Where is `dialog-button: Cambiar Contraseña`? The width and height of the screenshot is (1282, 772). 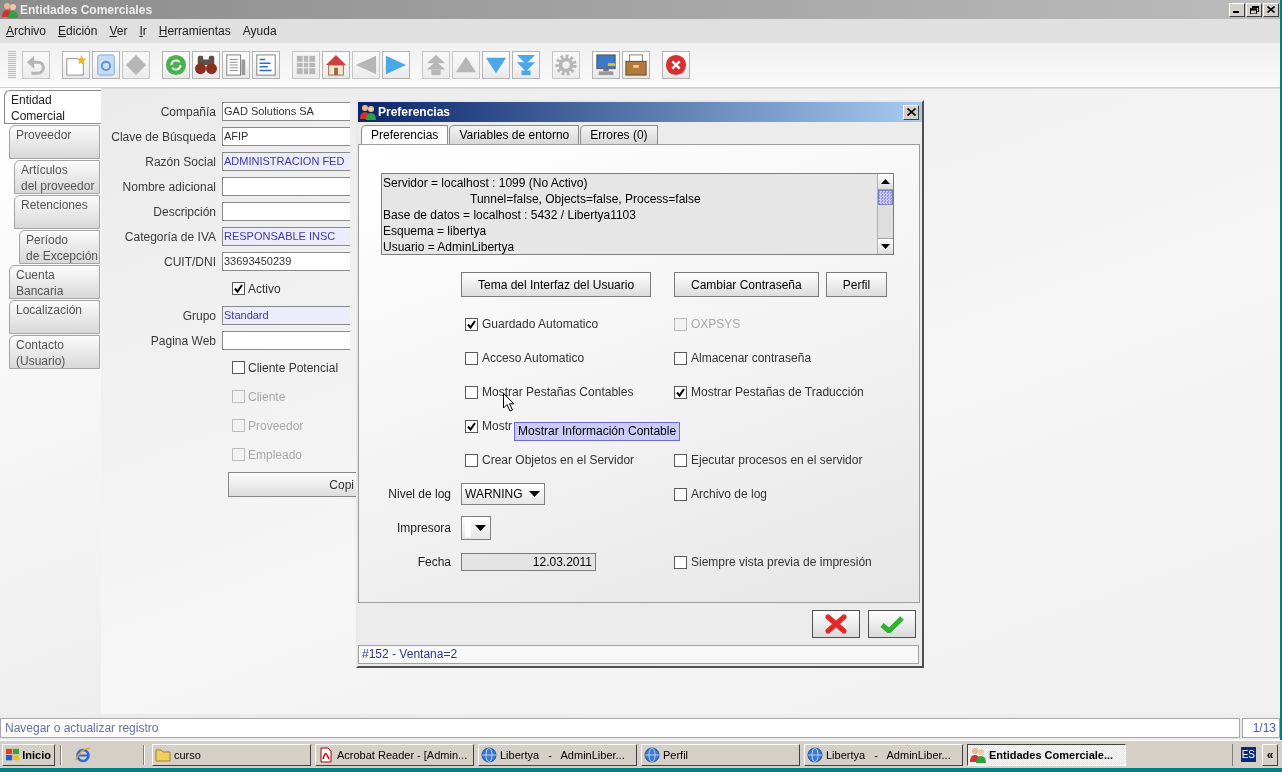
dialog-button: Cambiar Contraseña is located at coordinates (746, 284).